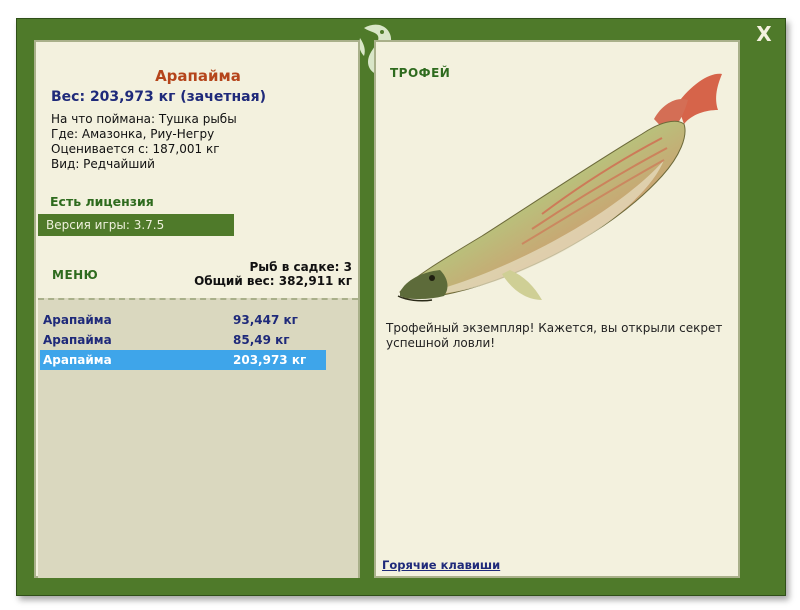 The width and height of the screenshot is (800, 610). I want to click on location-info: Где: Амазонка, Риу-Негру, so click(133, 134).